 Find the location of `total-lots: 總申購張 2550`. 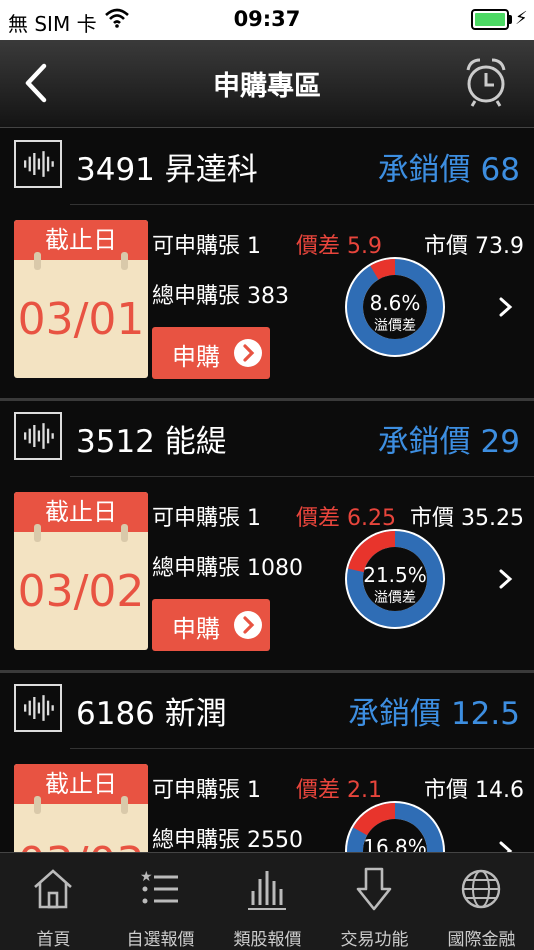

total-lots: 總申購張 2550 is located at coordinates (227, 840).